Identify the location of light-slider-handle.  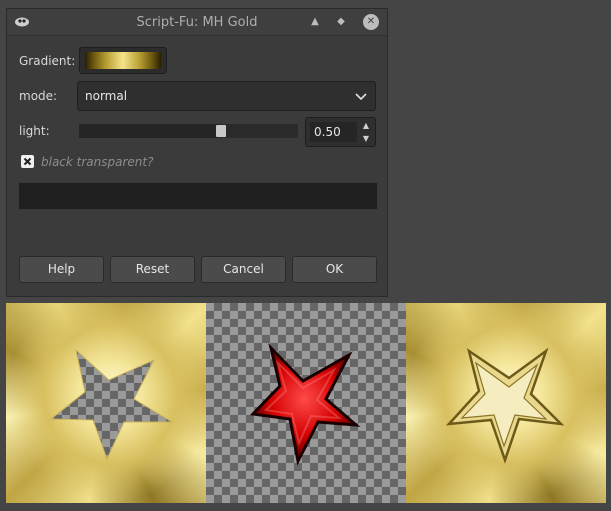
(221, 131).